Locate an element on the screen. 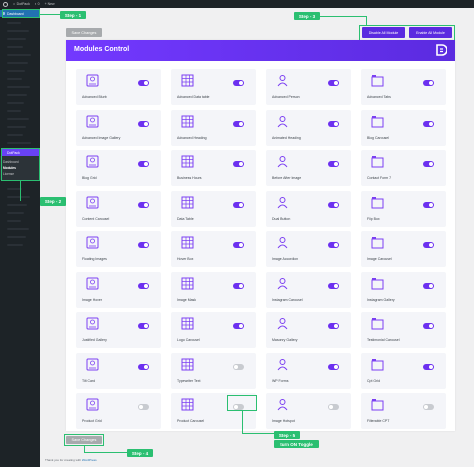  module-label: Content Carousel is located at coordinates (96, 218).